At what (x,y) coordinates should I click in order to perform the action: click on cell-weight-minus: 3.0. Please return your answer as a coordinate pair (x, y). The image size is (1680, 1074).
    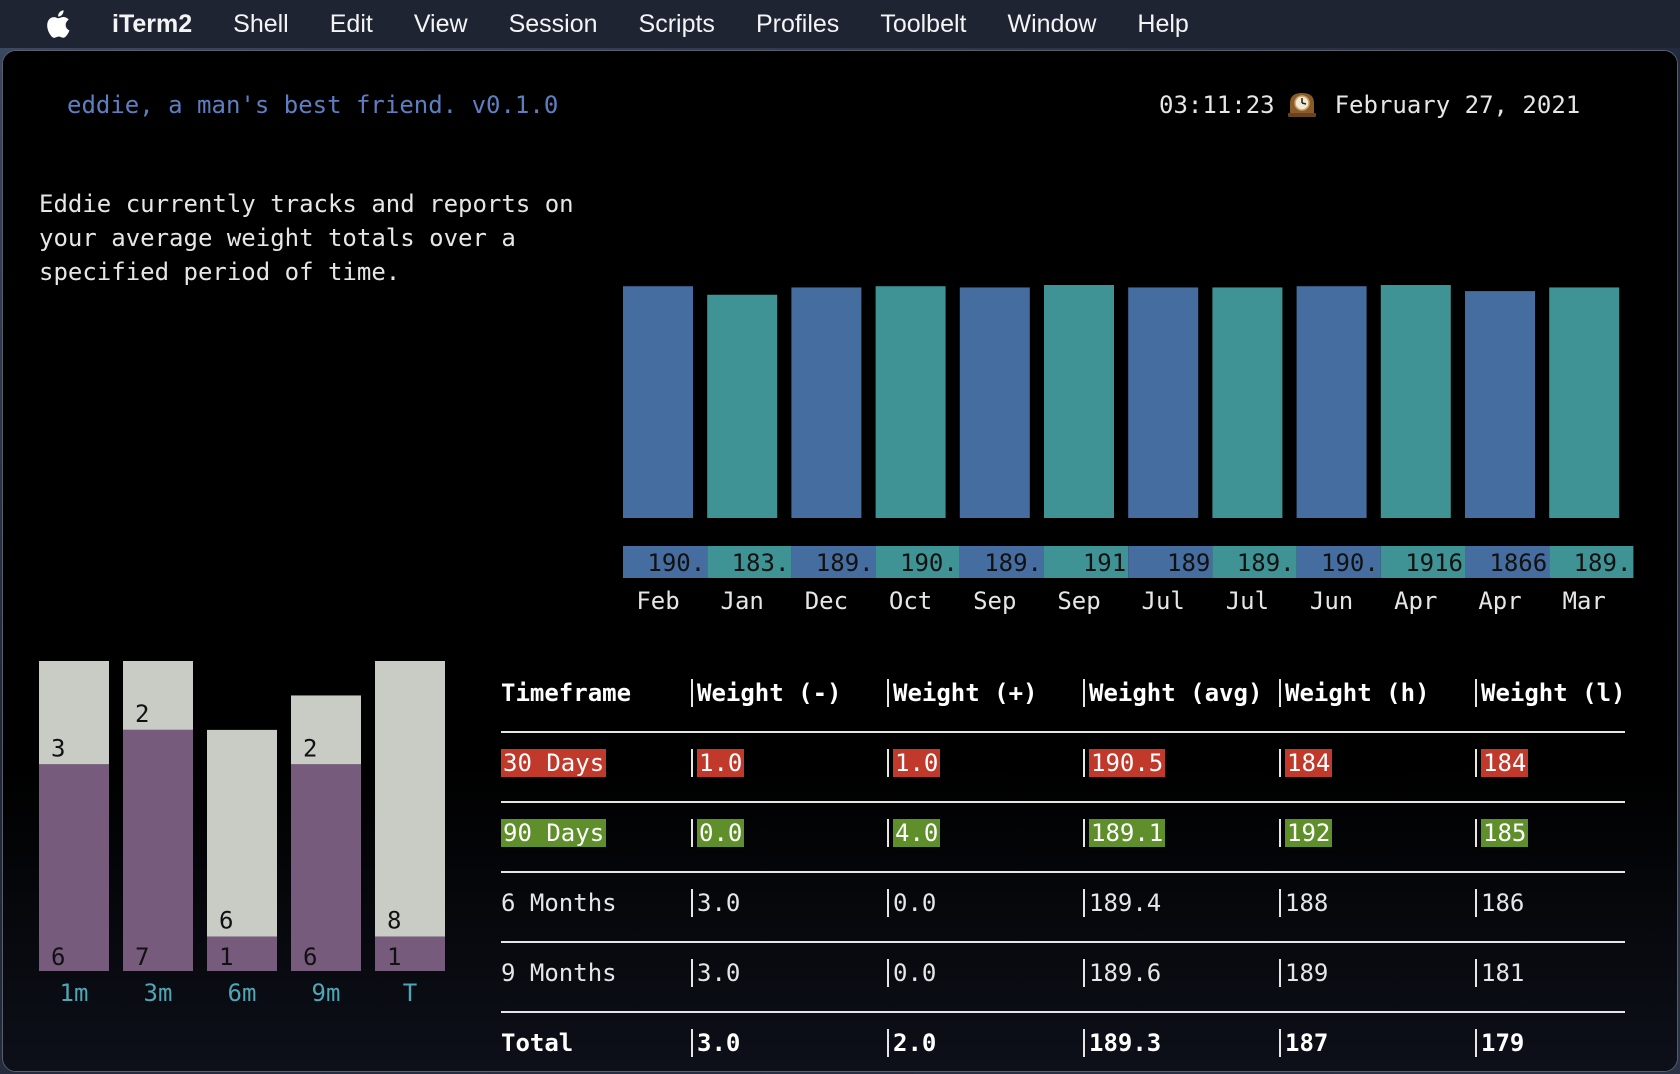
    Looking at the image, I should click on (715, 973).